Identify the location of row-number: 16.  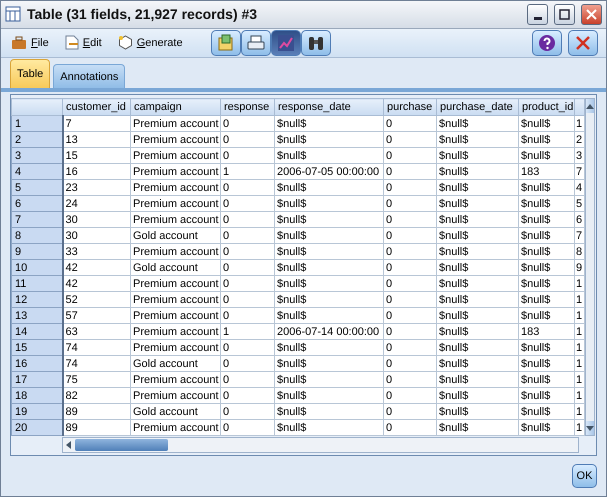
(37, 364).